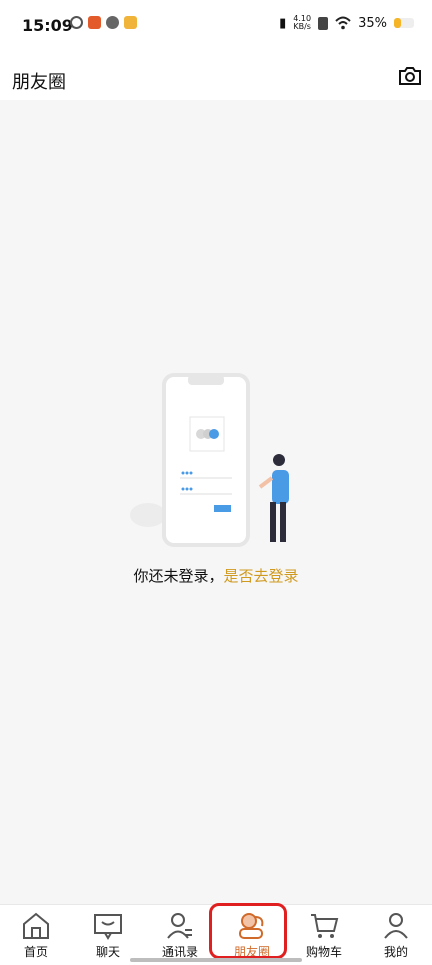 The height and width of the screenshot is (965, 432). What do you see at coordinates (216, 960) in the screenshot?
I see `home-indicator` at bounding box center [216, 960].